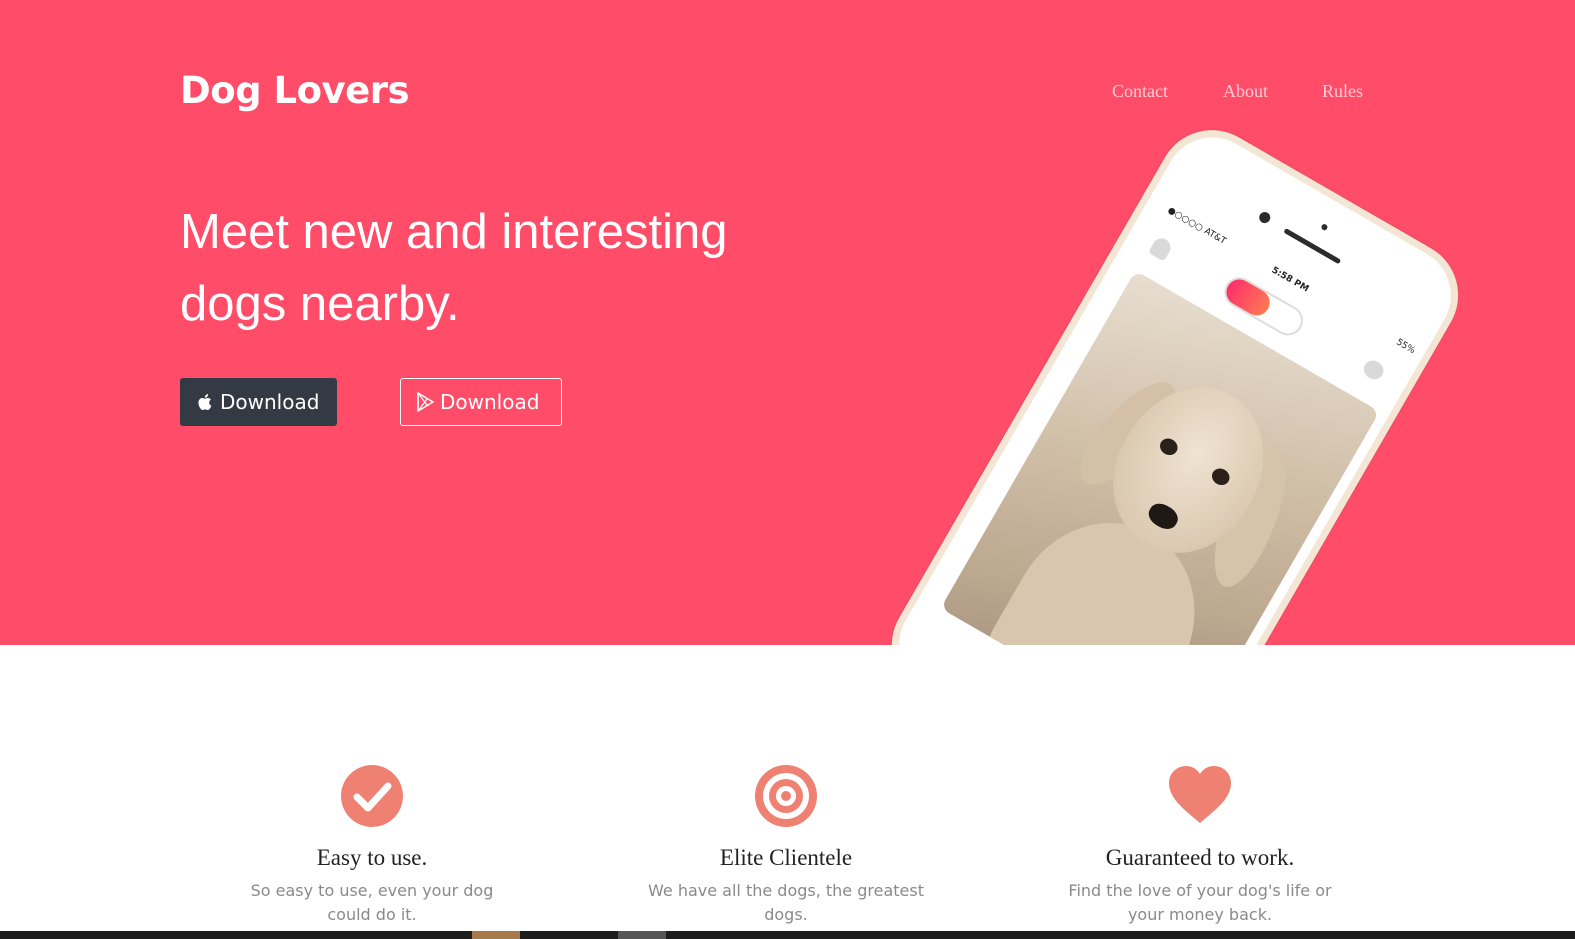  I want to click on nav-link-about: About, so click(1245, 91).